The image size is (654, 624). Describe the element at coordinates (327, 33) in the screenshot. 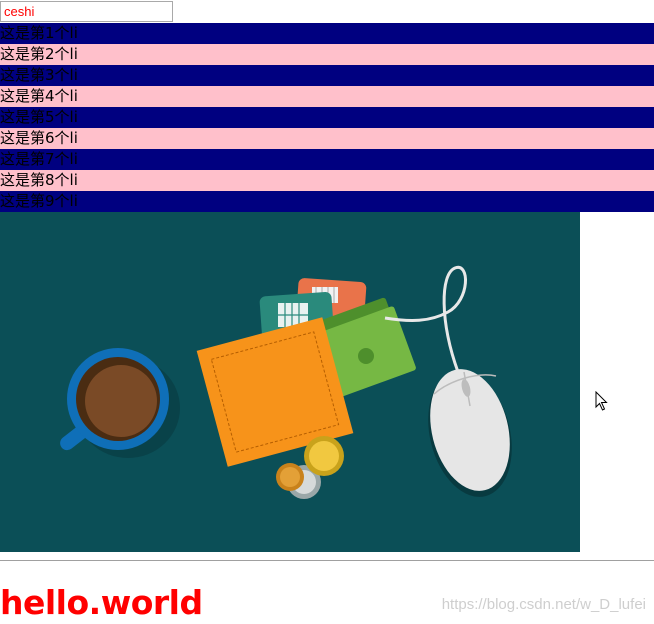

I see `list-item: 这是第1个li` at that location.